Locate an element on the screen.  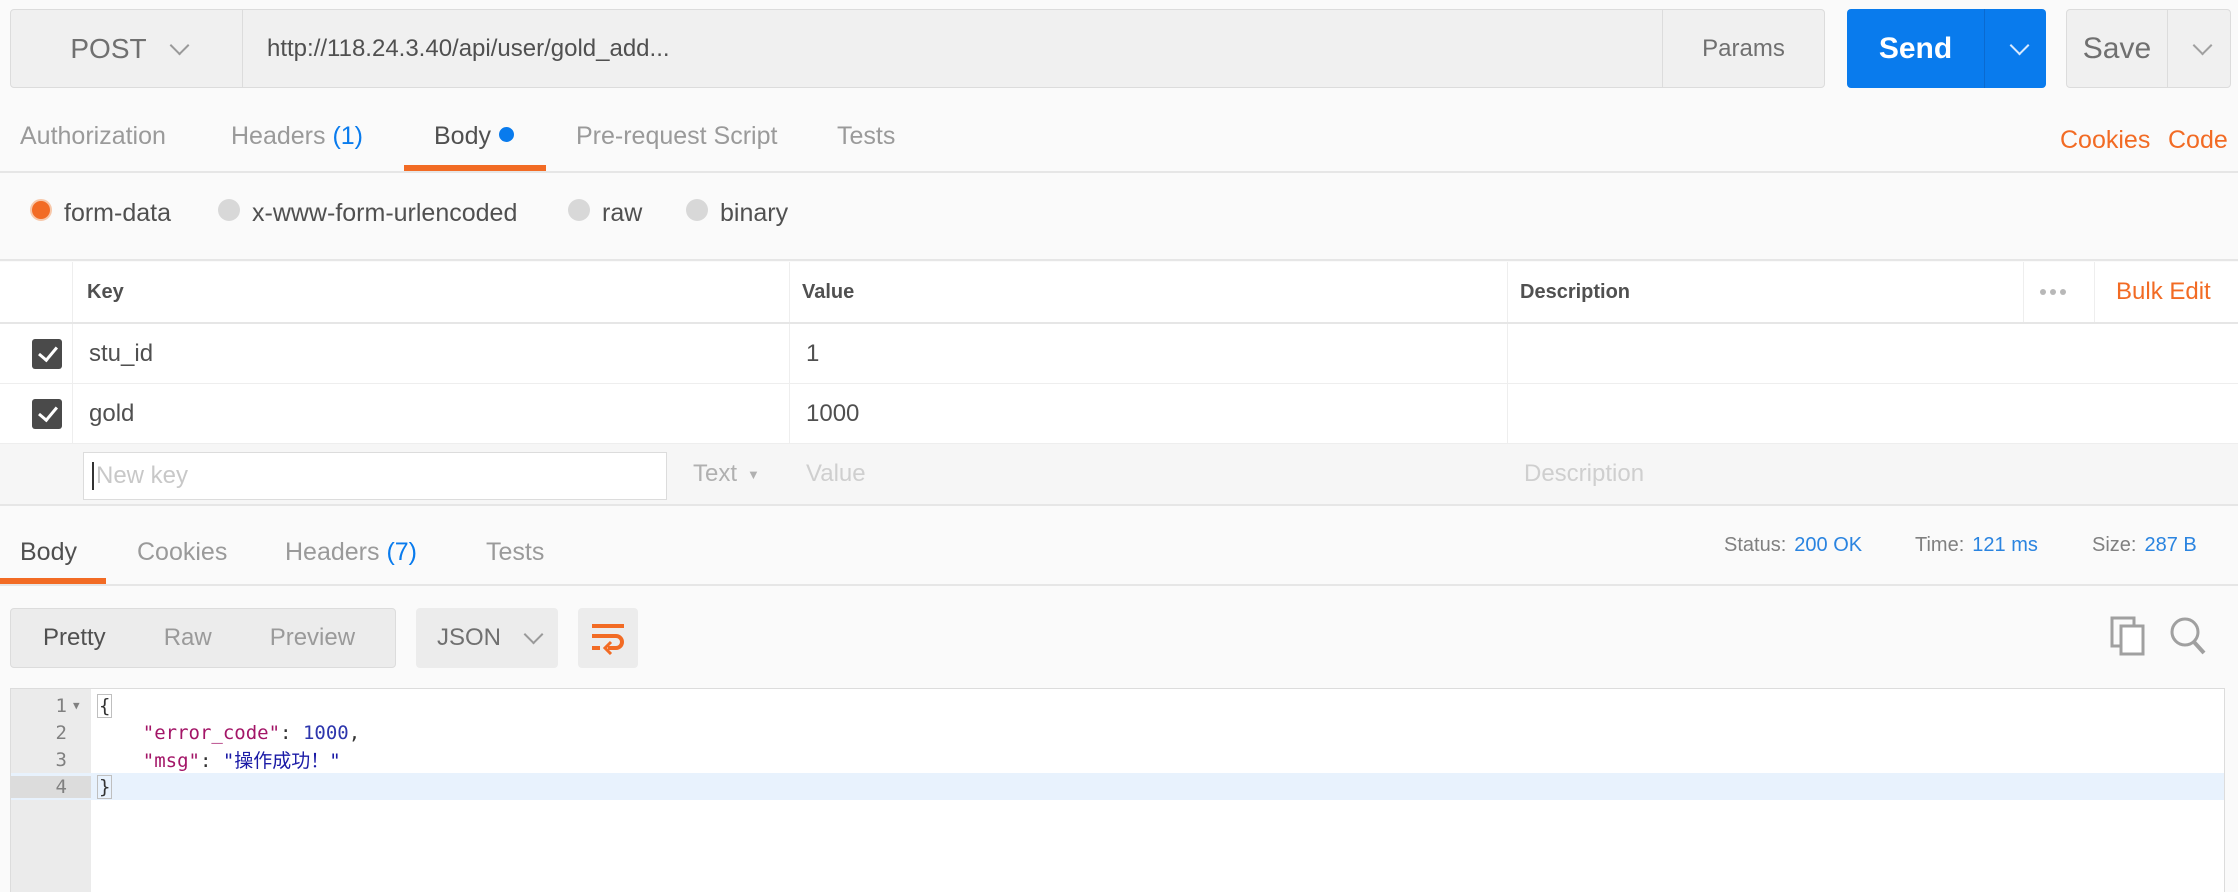
params-button: Params is located at coordinates (1743, 48).